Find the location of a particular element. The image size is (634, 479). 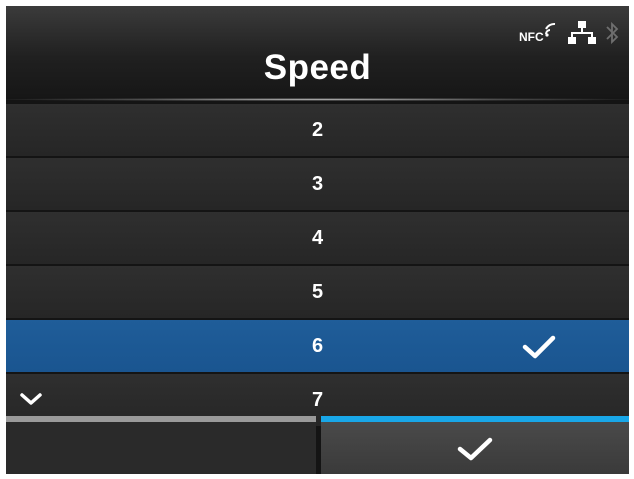

footer is located at coordinates (317, 445).